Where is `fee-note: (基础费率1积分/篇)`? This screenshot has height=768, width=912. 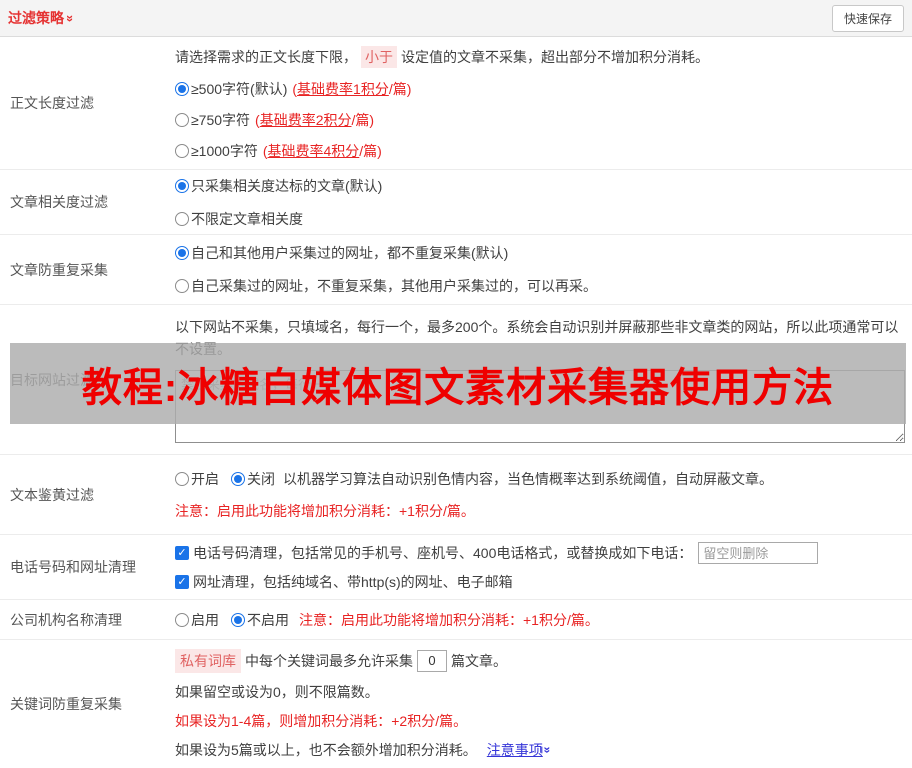 fee-note: (基础费率1积分/篇) is located at coordinates (352, 88).